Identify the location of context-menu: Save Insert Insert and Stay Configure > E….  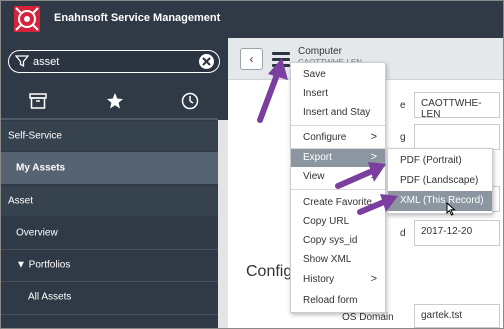
(338, 187).